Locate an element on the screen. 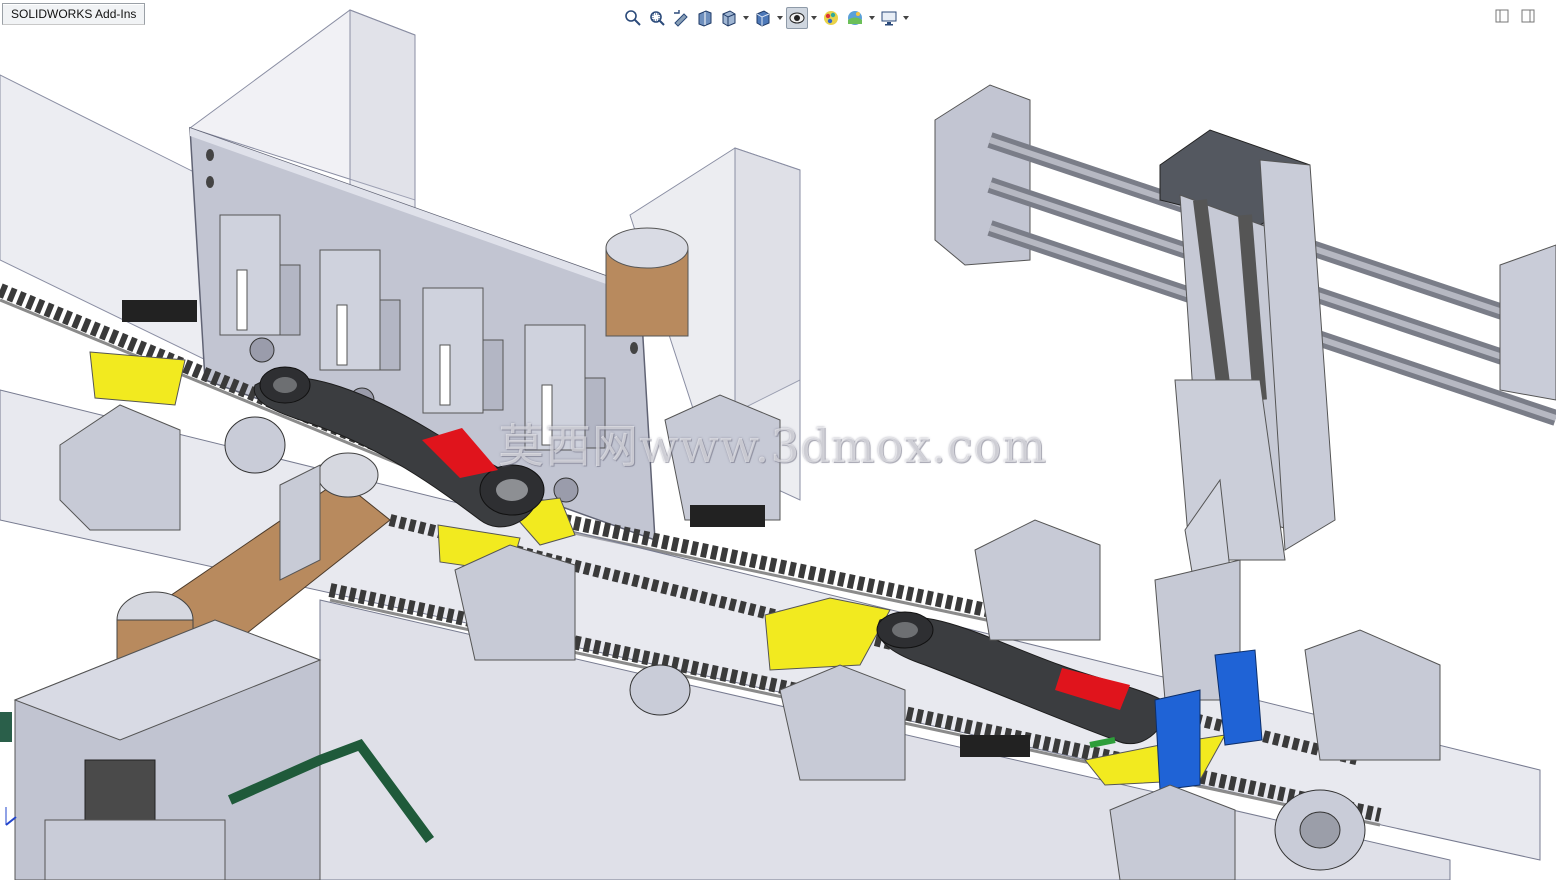 The image size is (1556, 880). view-settings-dropdown-icon is located at coordinates (906, 18).